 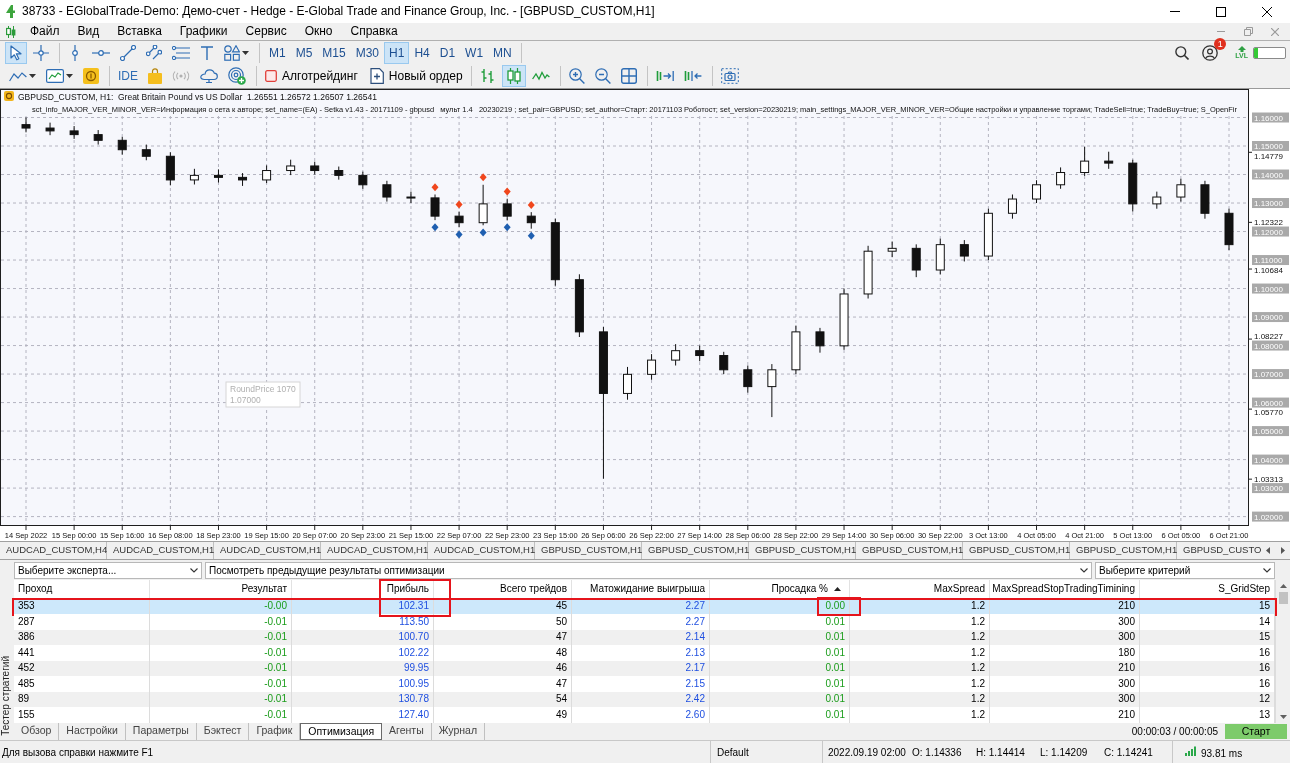 I want to click on algo-trading-button: Алготрейдинг, so click(x=311, y=76).